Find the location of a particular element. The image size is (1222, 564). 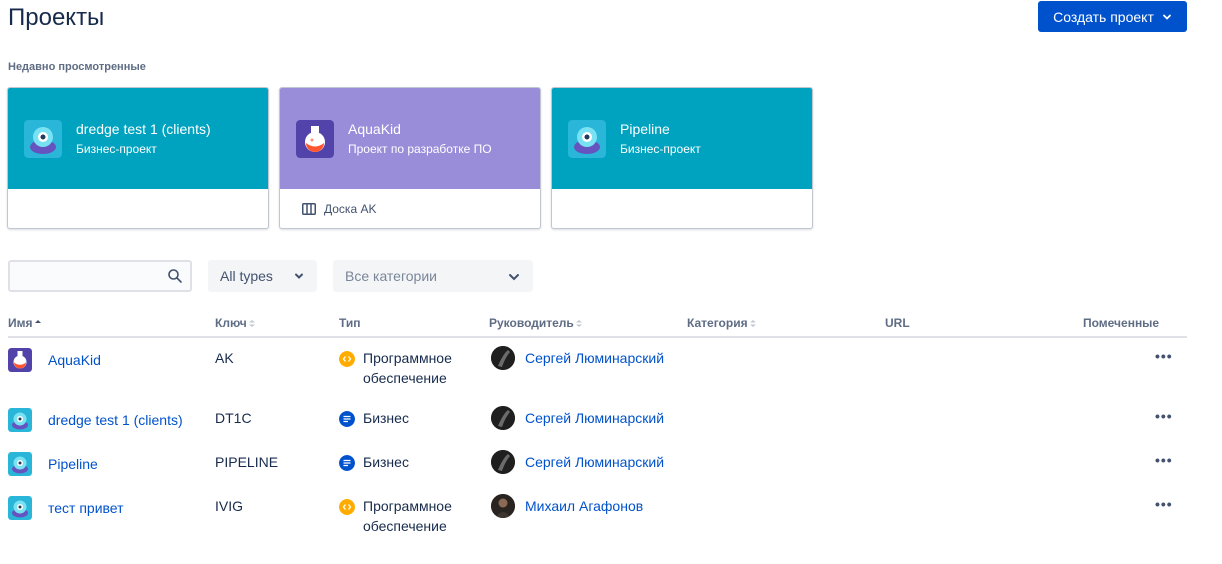

recent-card-dredge: dredge test 1 (clients) Бизнес-проект is located at coordinates (138, 158).